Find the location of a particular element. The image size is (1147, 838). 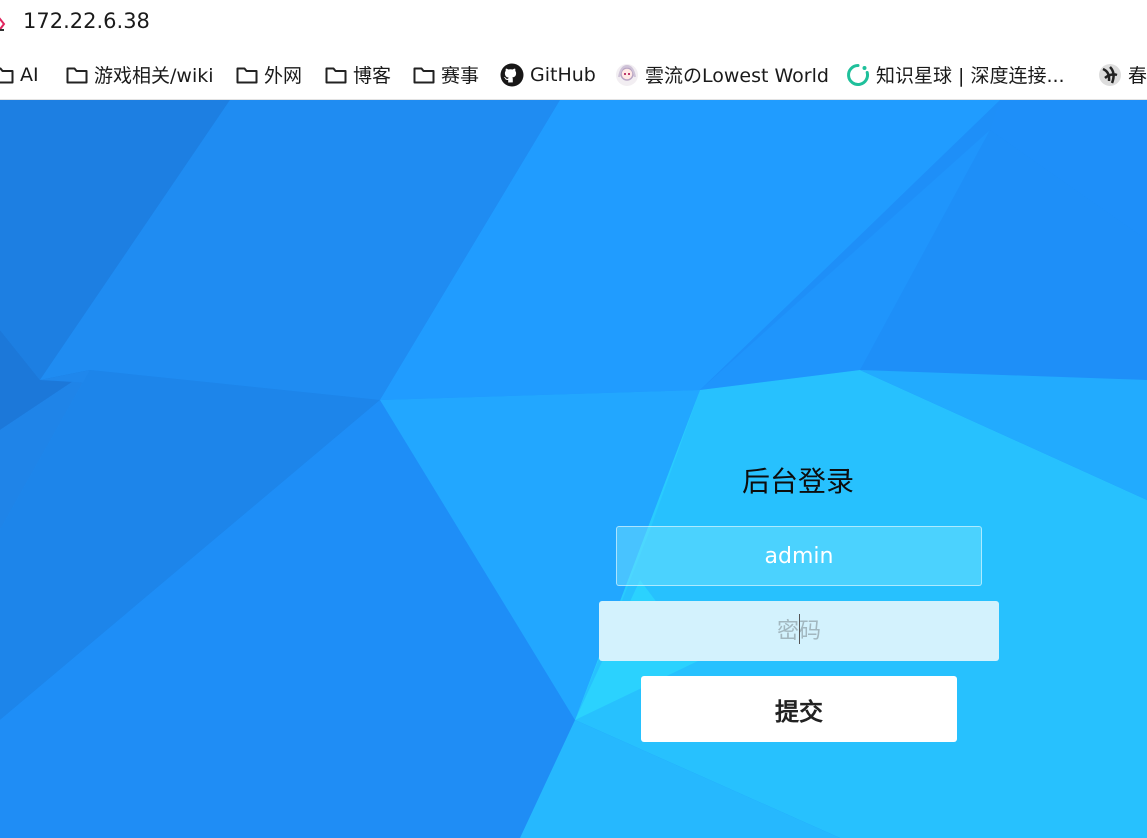

bookmark-label: GitHub is located at coordinates (563, 74).